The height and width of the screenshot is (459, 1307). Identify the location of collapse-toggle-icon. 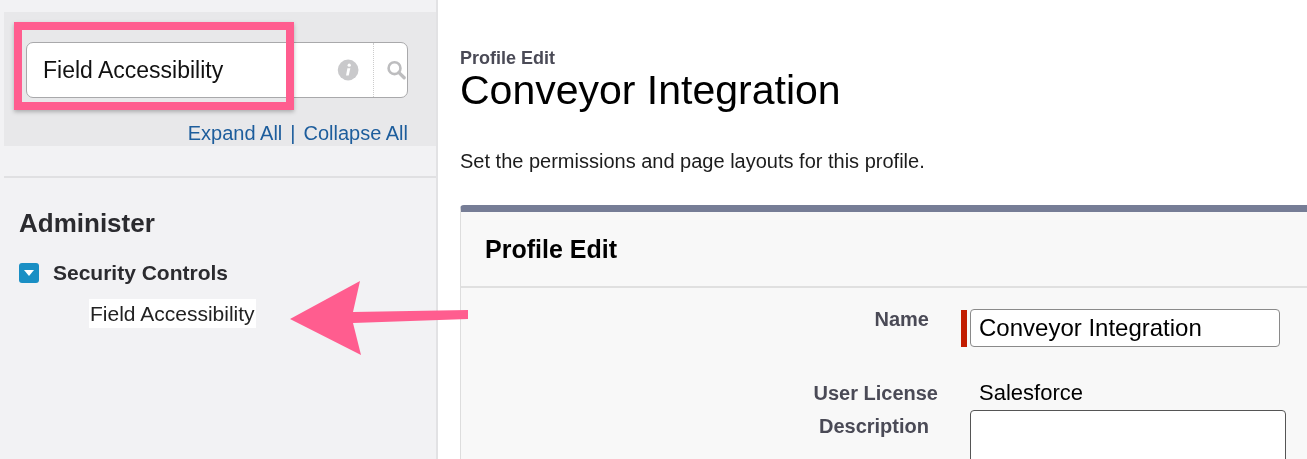
(29, 273).